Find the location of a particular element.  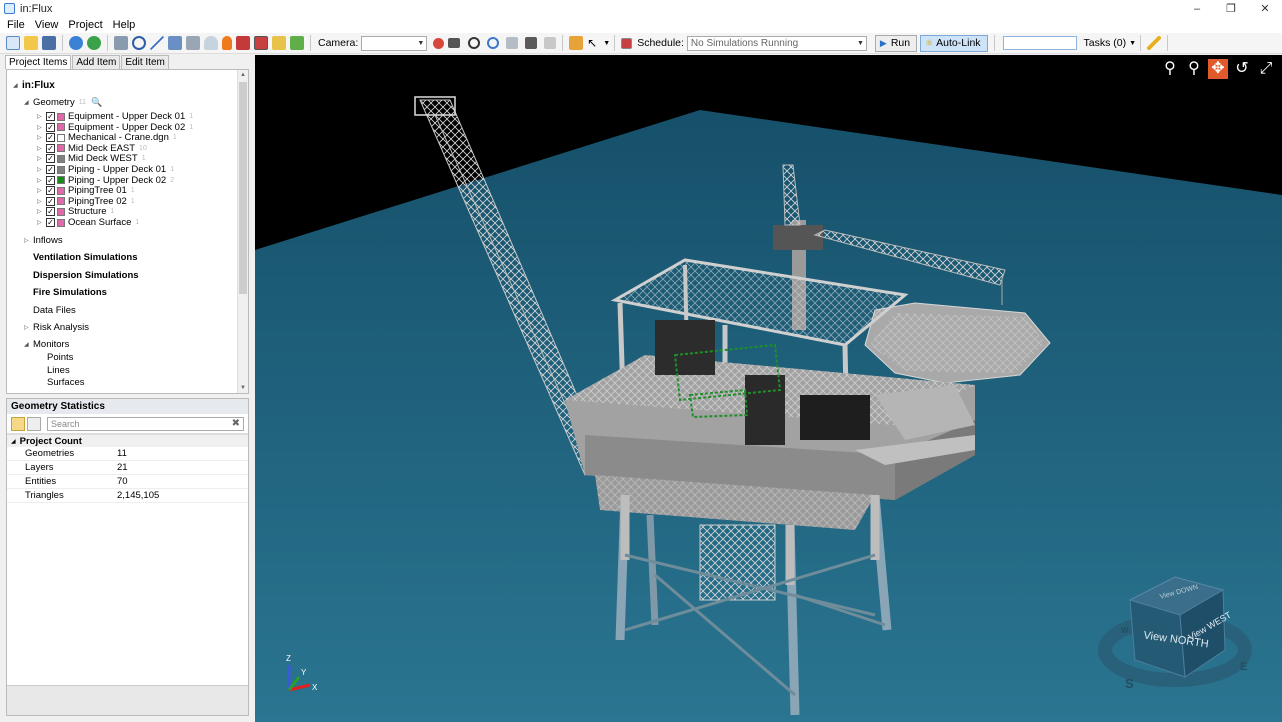

export-icon is located at coordinates (279, 43).